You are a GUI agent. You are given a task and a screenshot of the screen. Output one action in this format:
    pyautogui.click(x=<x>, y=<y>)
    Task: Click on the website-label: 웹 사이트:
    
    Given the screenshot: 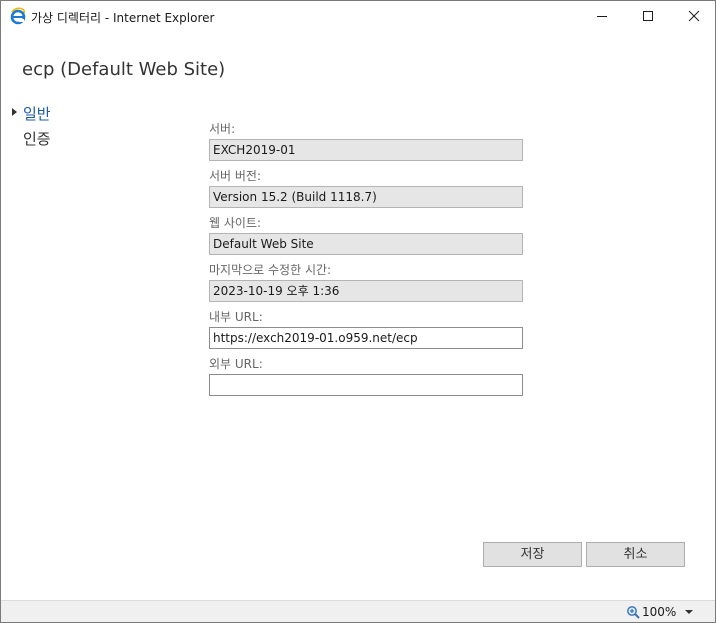 What is the action you would take?
    pyautogui.click(x=235, y=223)
    